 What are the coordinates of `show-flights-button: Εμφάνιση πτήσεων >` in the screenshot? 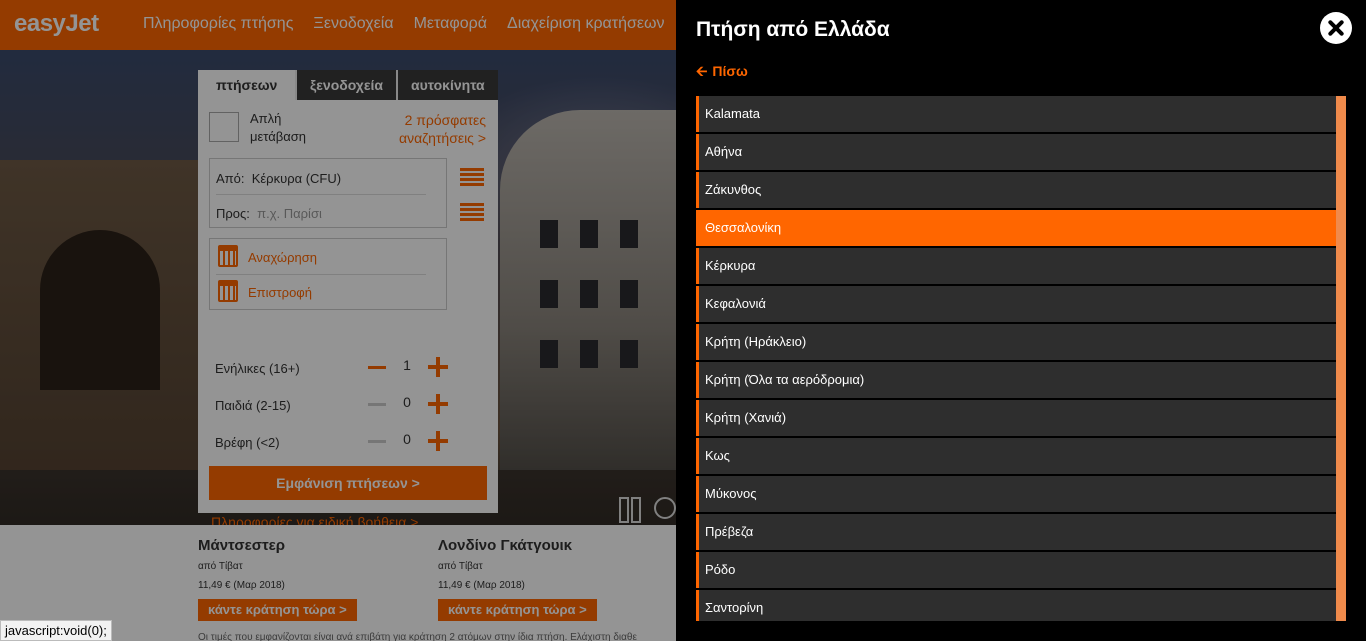 It's located at (348, 483).